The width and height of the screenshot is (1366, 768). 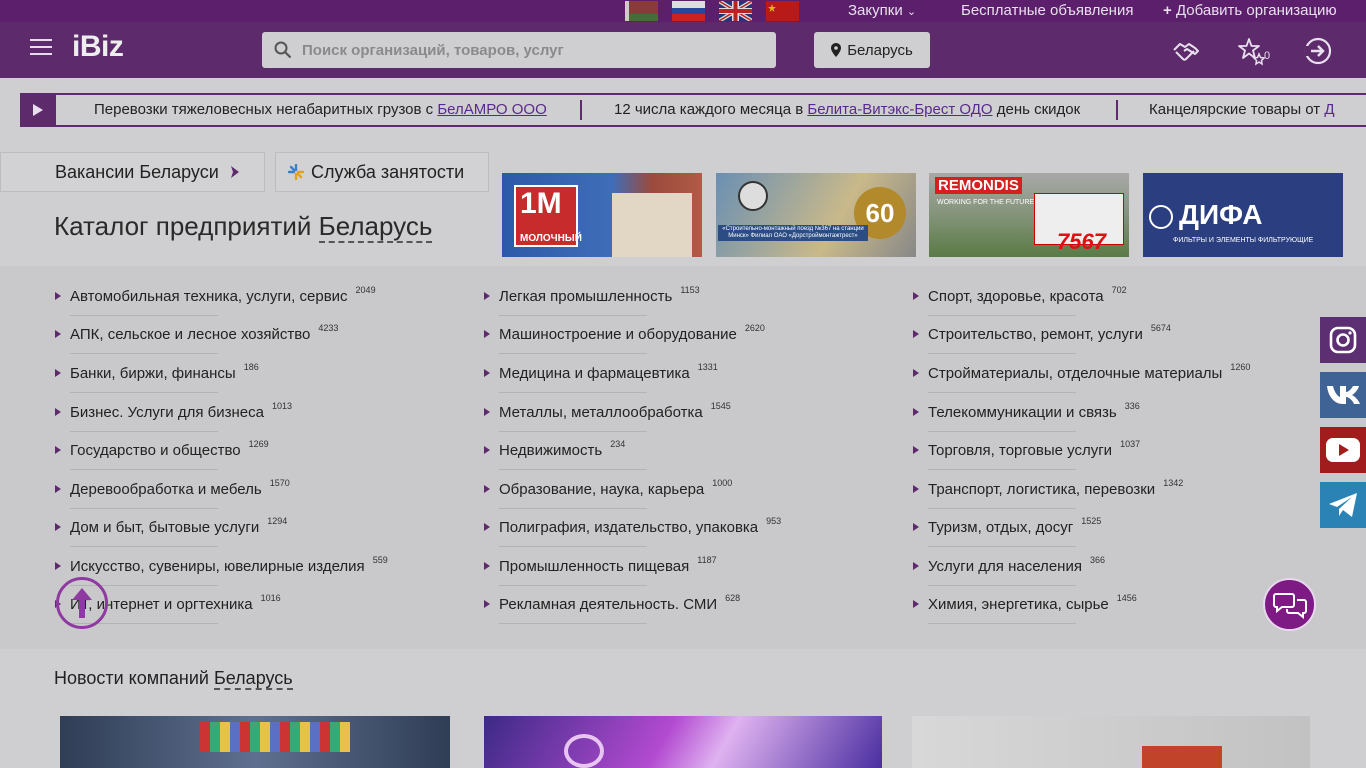 What do you see at coordinates (1081, 372) in the screenshot?
I see `catalog-category-link: Стройматериалы, отделочные материалы 1260` at bounding box center [1081, 372].